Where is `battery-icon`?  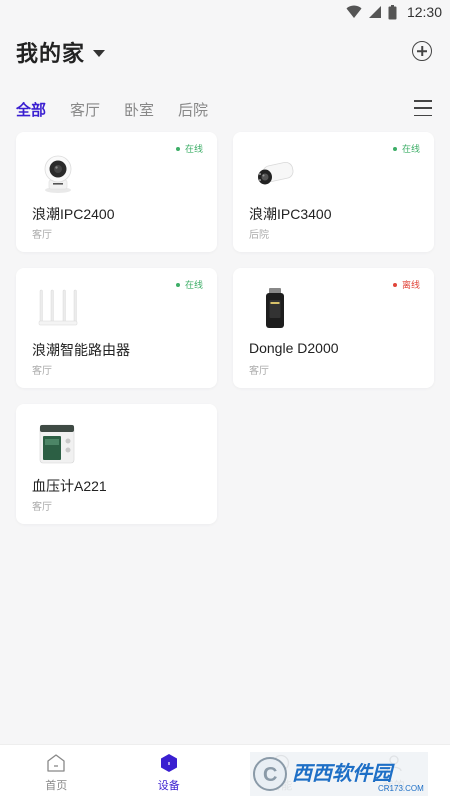 battery-icon is located at coordinates (392, 11).